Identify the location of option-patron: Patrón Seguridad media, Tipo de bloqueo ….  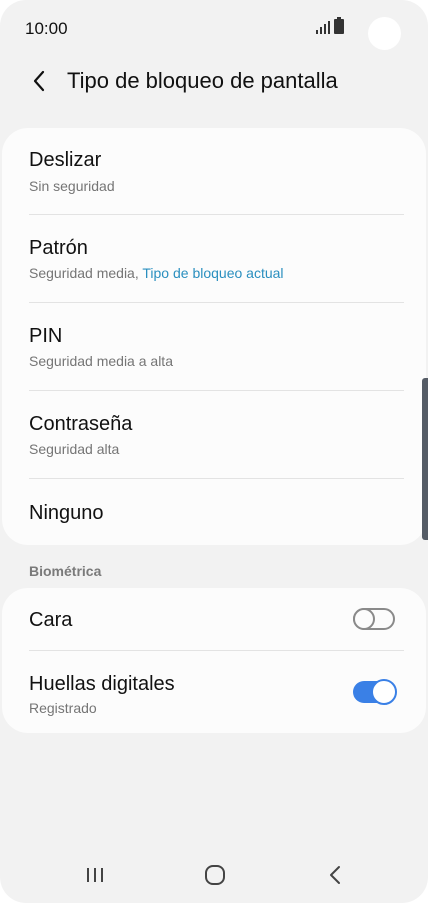
(214, 259).